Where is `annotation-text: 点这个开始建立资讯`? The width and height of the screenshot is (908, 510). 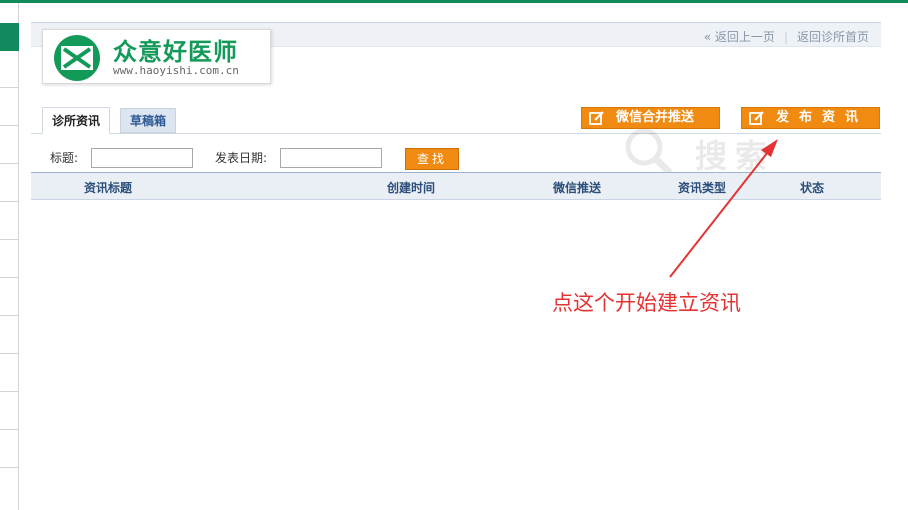 annotation-text: 点这个开始建立资讯 is located at coordinates (646, 303).